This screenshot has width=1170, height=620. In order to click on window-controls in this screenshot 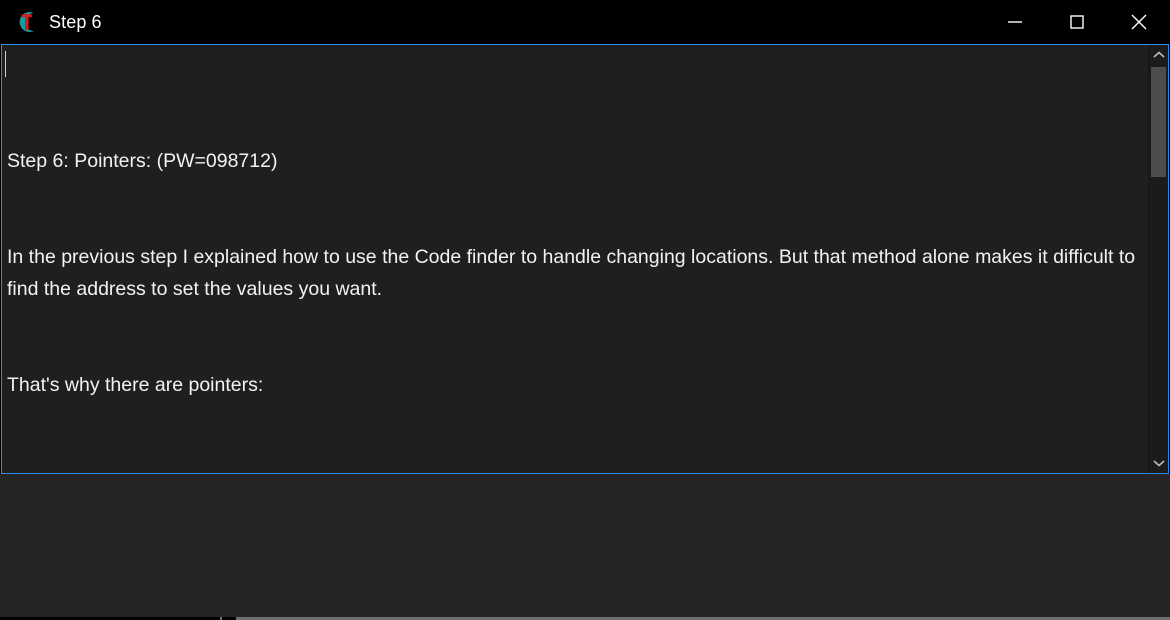, I will do `click(1077, 22)`.